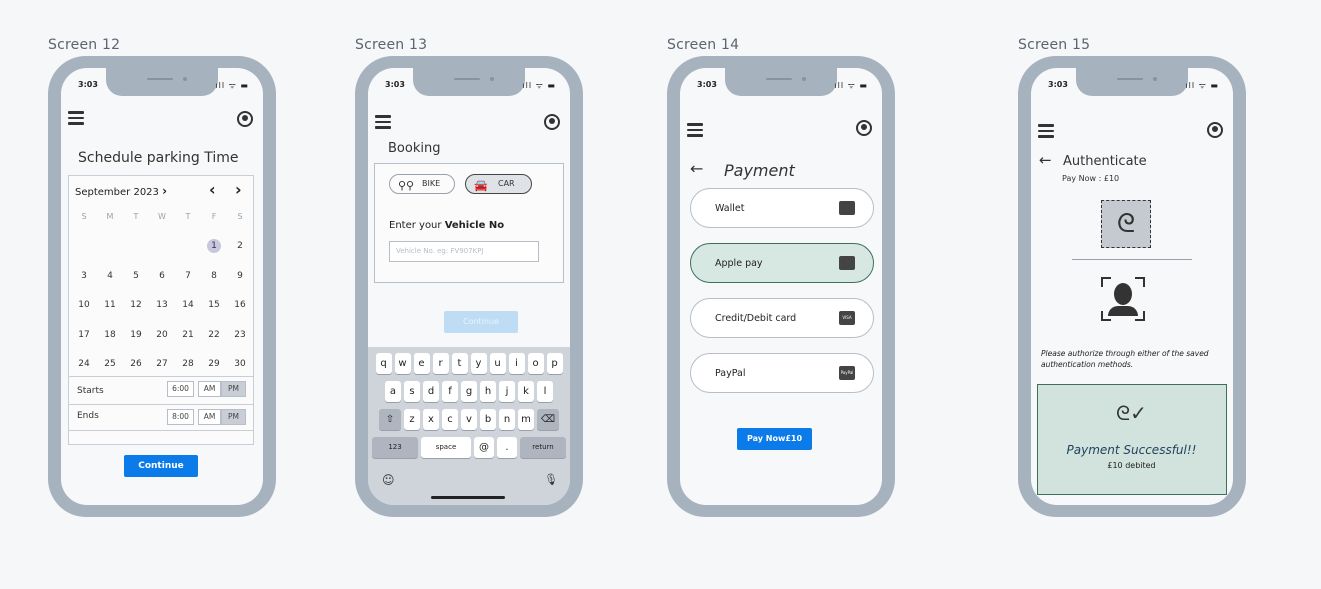 The image size is (1321, 589). Describe the element at coordinates (214, 364) in the screenshot. I see `calendar-day: 29` at that location.